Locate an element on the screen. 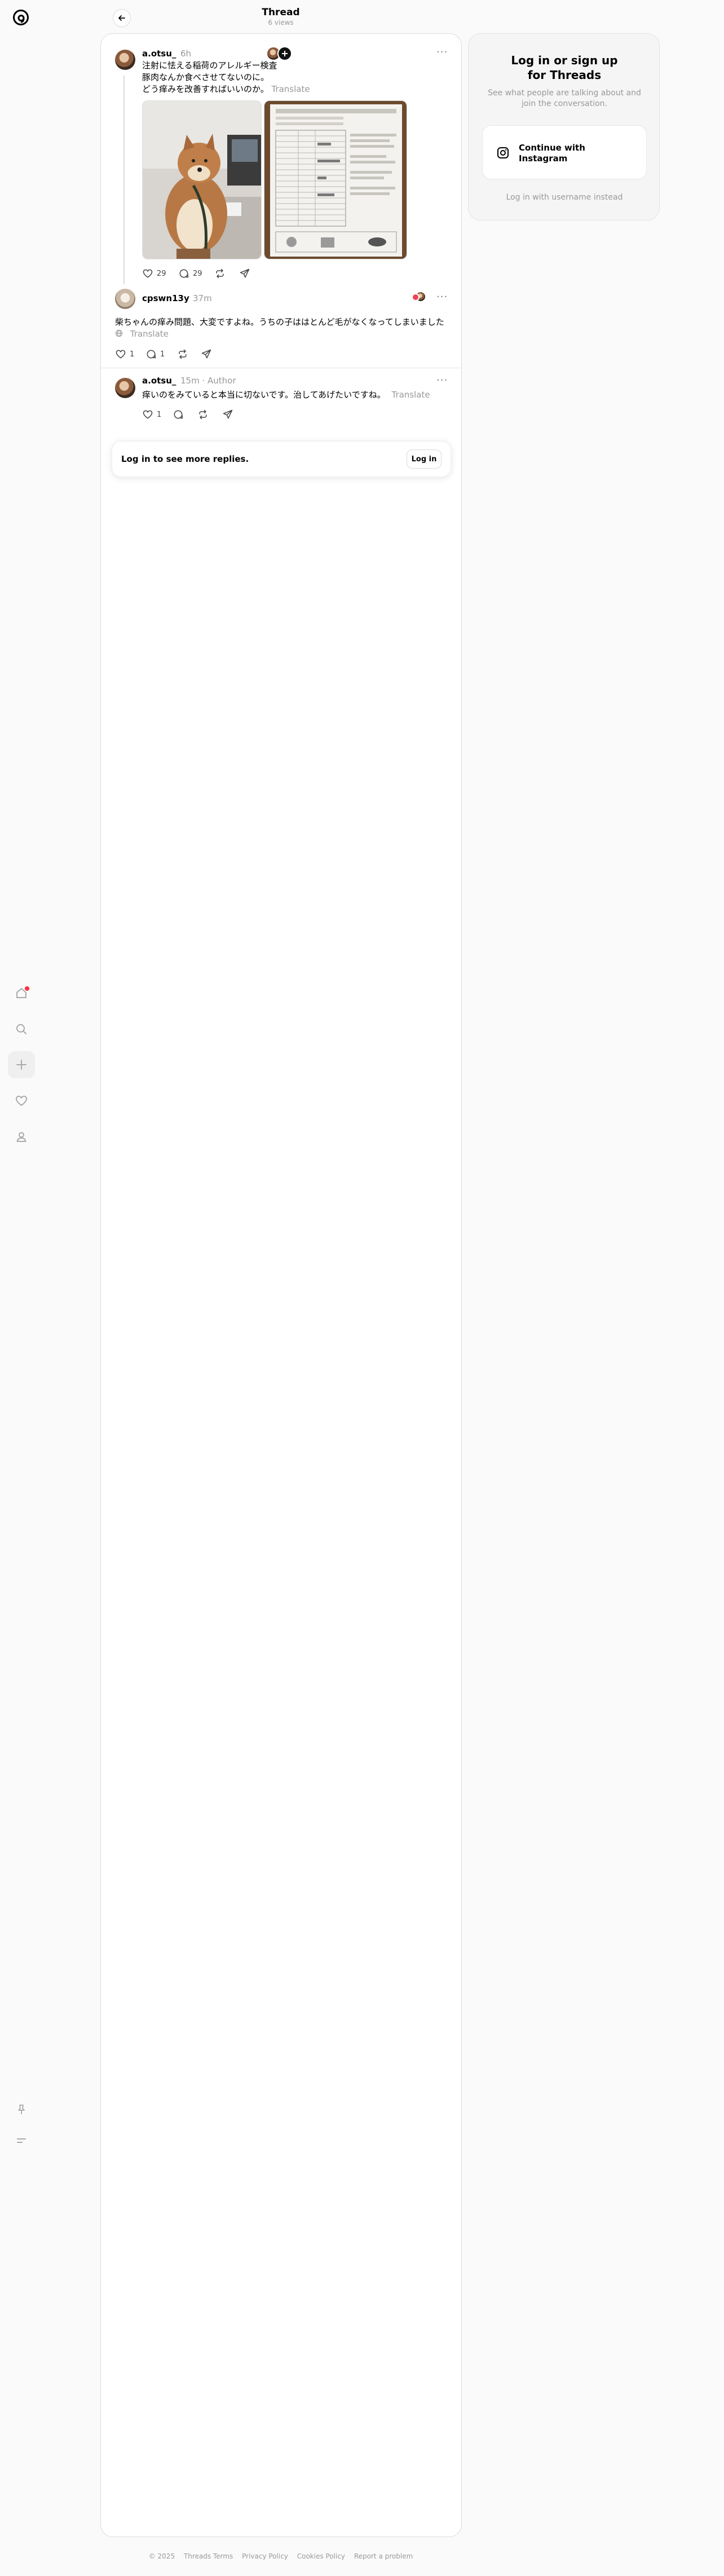  pin-nav-button is located at coordinates (21, 2109).